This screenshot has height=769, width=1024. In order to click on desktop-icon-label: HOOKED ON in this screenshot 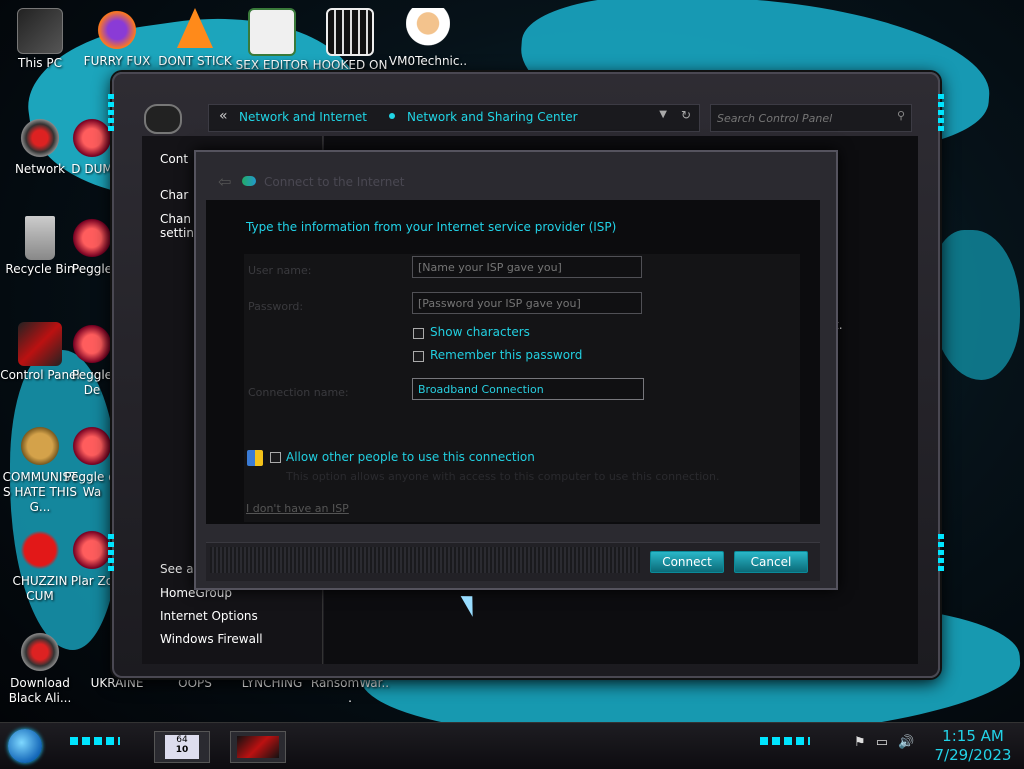, I will do `click(350, 65)`.